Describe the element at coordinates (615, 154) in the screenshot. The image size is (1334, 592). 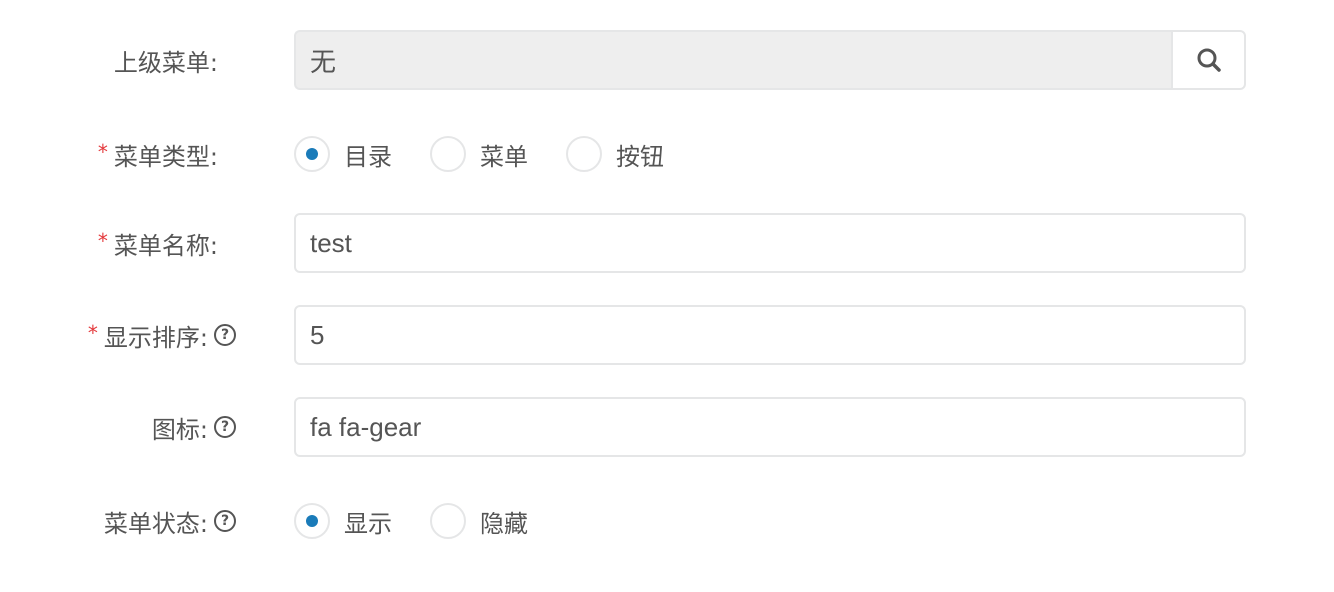
I see `menu-type-option-button: 按钮` at that location.